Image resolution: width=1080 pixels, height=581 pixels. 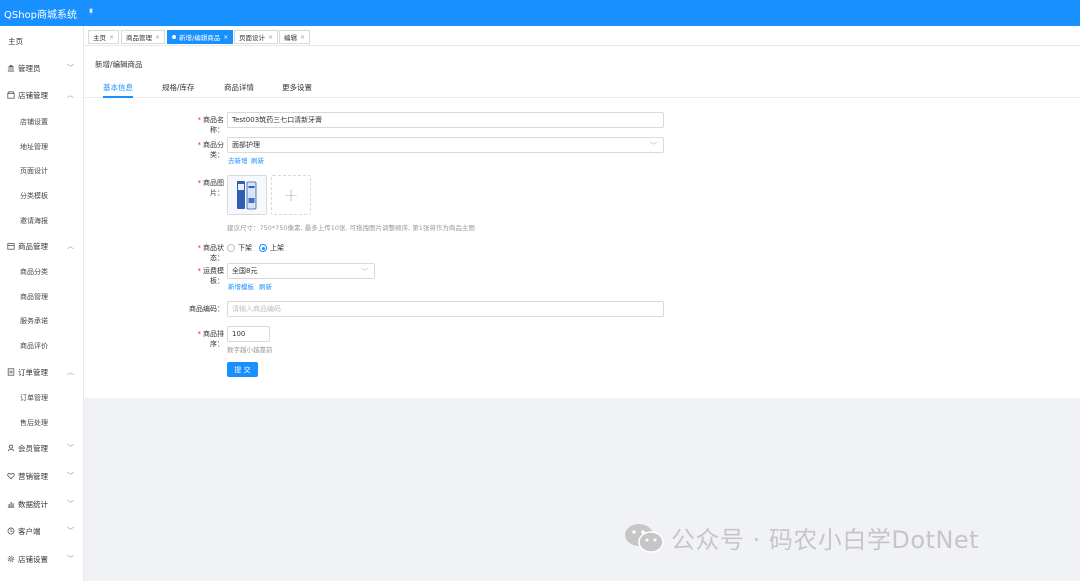 I want to click on sort-label: * 商品排序：, so click(x=211, y=339).